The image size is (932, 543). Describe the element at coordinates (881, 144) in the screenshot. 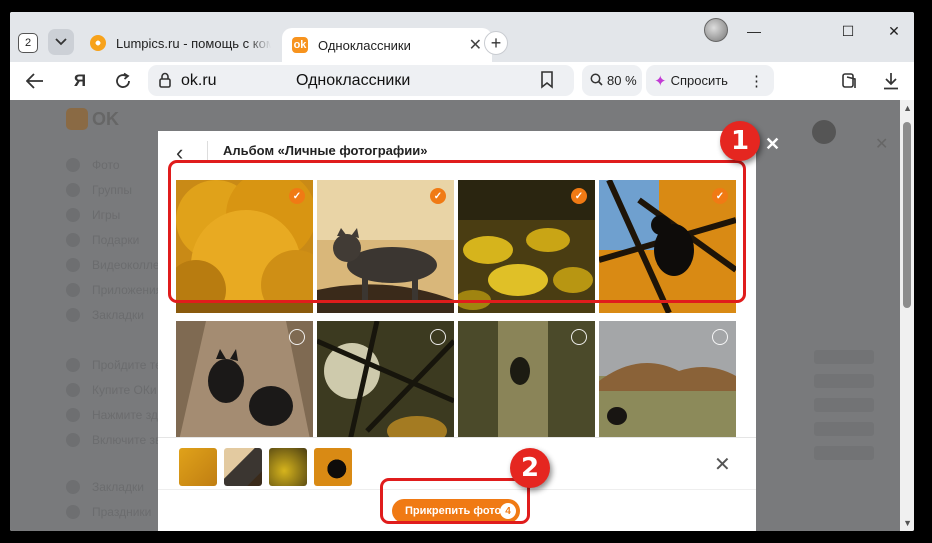

I see `page-close-icon: ✕` at that location.